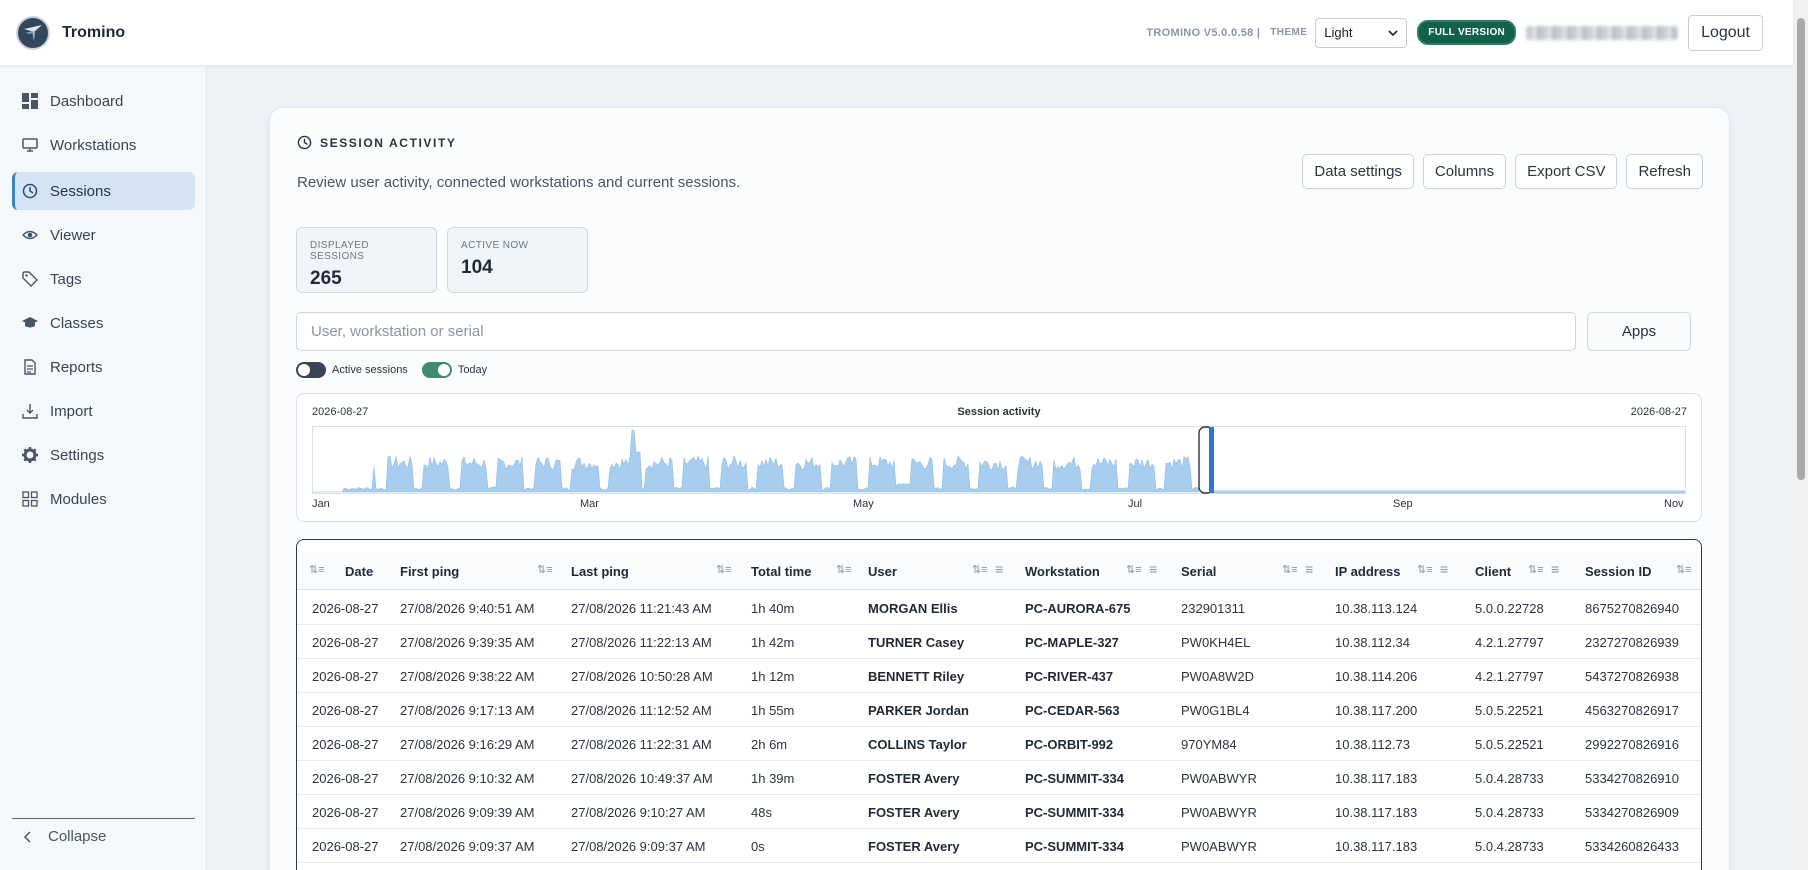 Image resolution: width=1808 pixels, height=870 pixels. I want to click on table-cell: BENNETT Riley, so click(916, 676).